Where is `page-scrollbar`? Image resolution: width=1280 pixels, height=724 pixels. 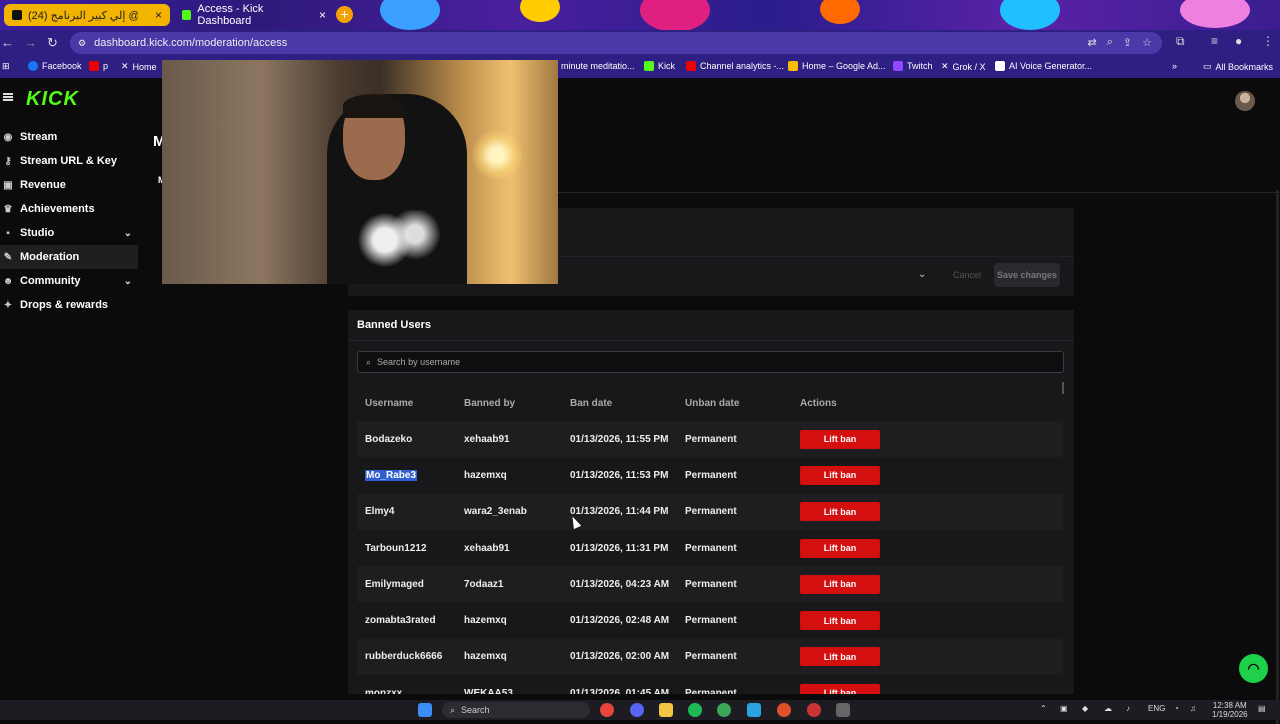 page-scrollbar is located at coordinates (1277, 457).